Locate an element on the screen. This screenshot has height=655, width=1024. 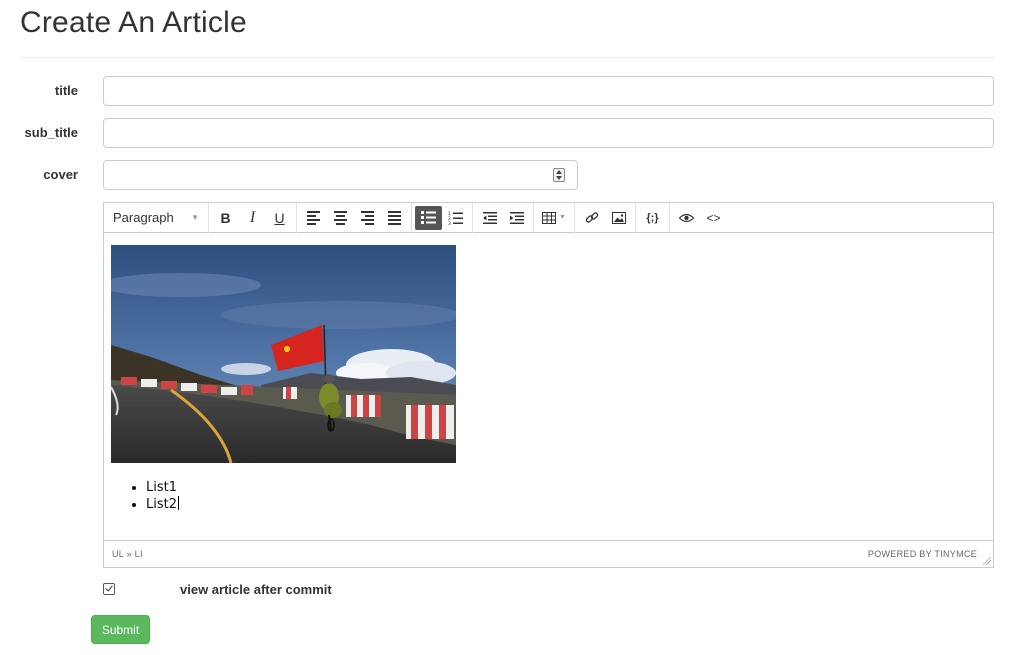
numbered-list-icon: 123 is located at coordinates (455, 218).